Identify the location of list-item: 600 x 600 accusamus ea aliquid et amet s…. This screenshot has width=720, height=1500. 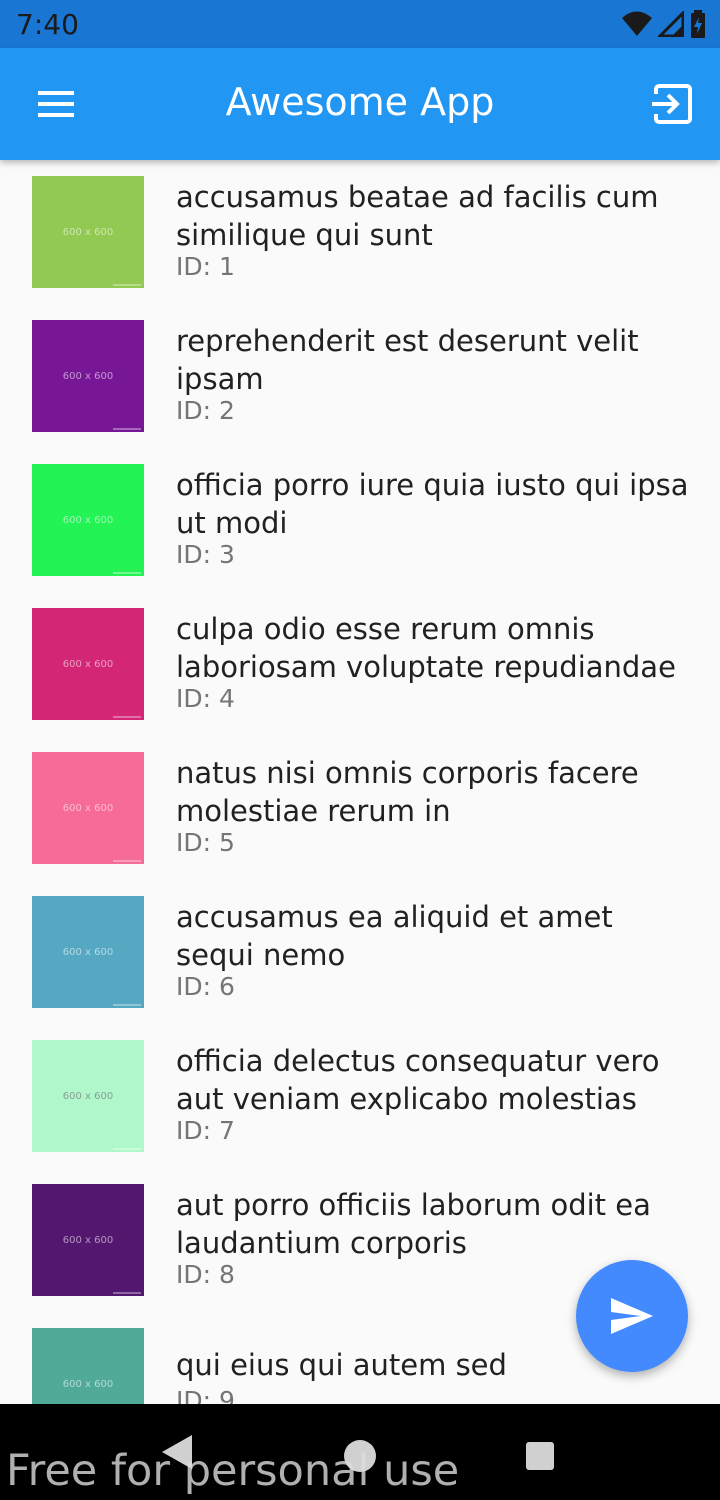
(360, 952).